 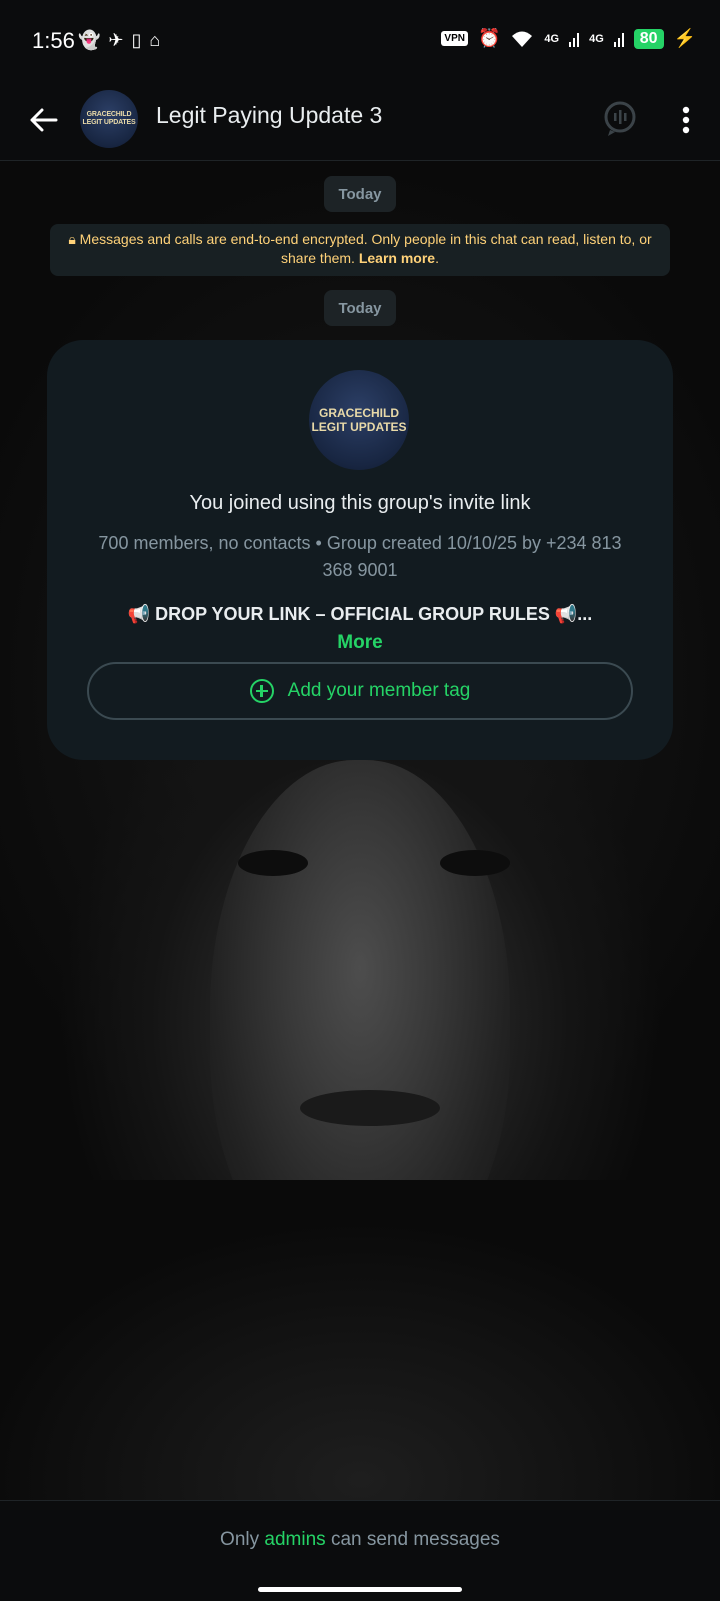 What do you see at coordinates (552, 38) in the screenshot?
I see `signal-4g-icon-1: 4G` at bounding box center [552, 38].